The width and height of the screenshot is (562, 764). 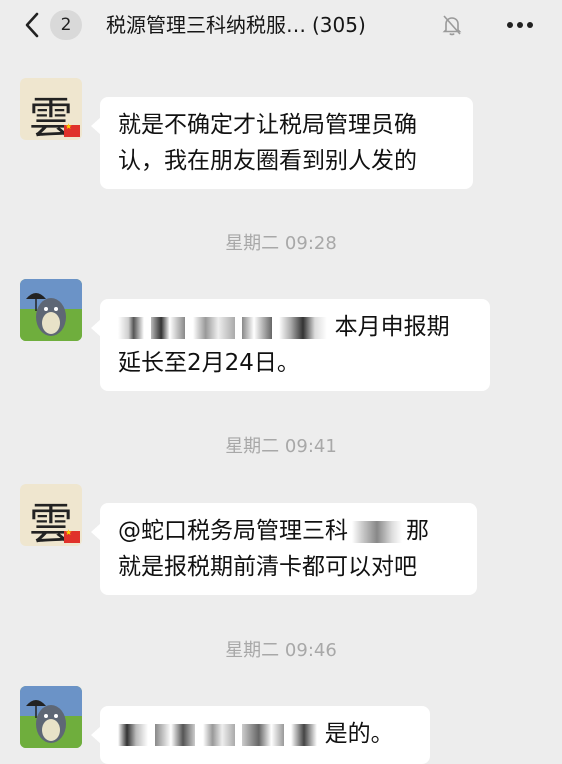 I want to click on message-line: @蛇口税务局管理三科 那, so click(x=288, y=531).